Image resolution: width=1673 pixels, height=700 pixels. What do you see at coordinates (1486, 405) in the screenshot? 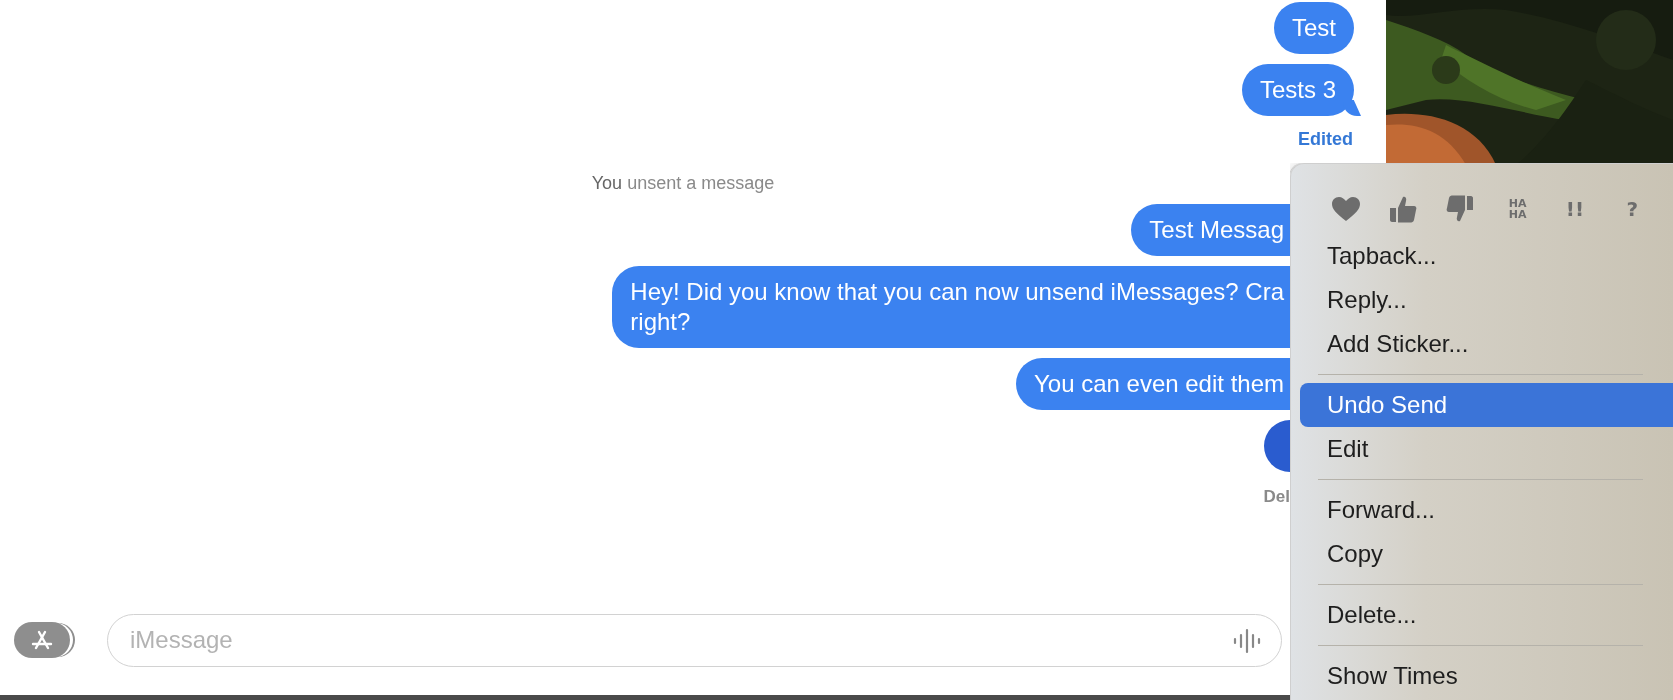
I see `menu-item: Undo Send` at bounding box center [1486, 405].